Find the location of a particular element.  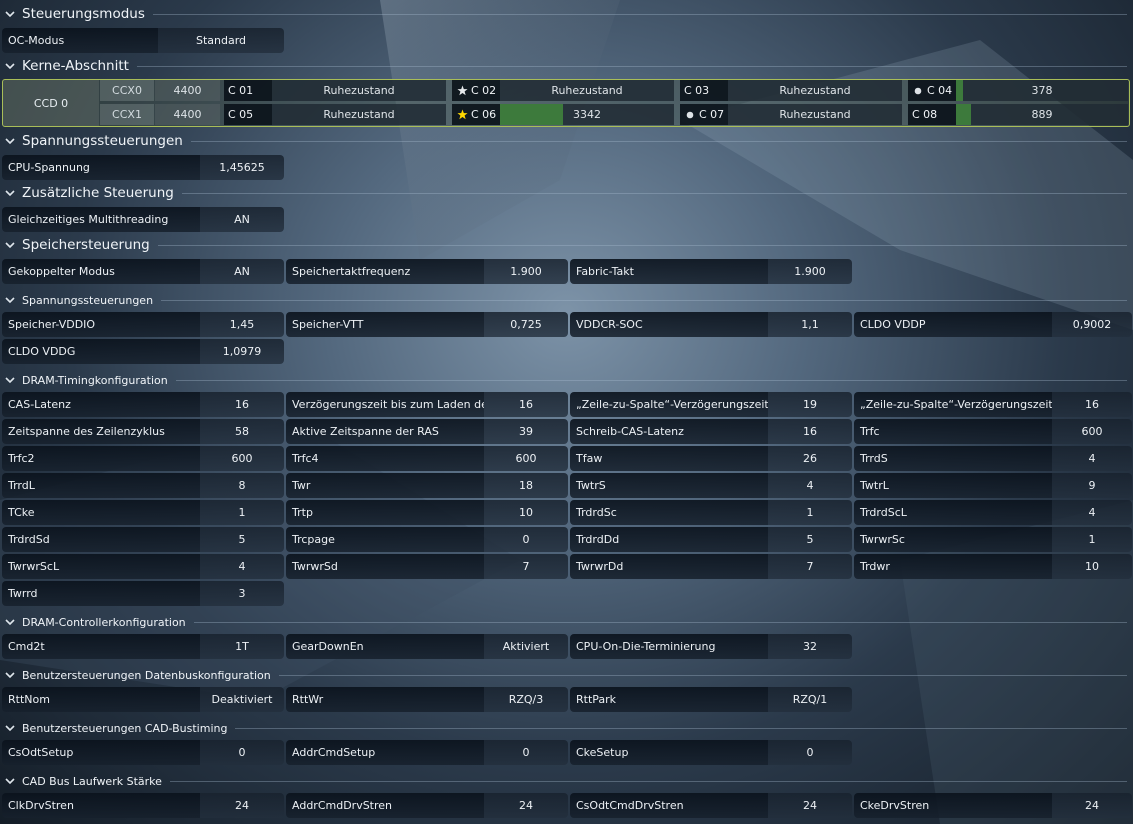

dram-timing-field: TrdrdScL 4 is located at coordinates (993, 512).